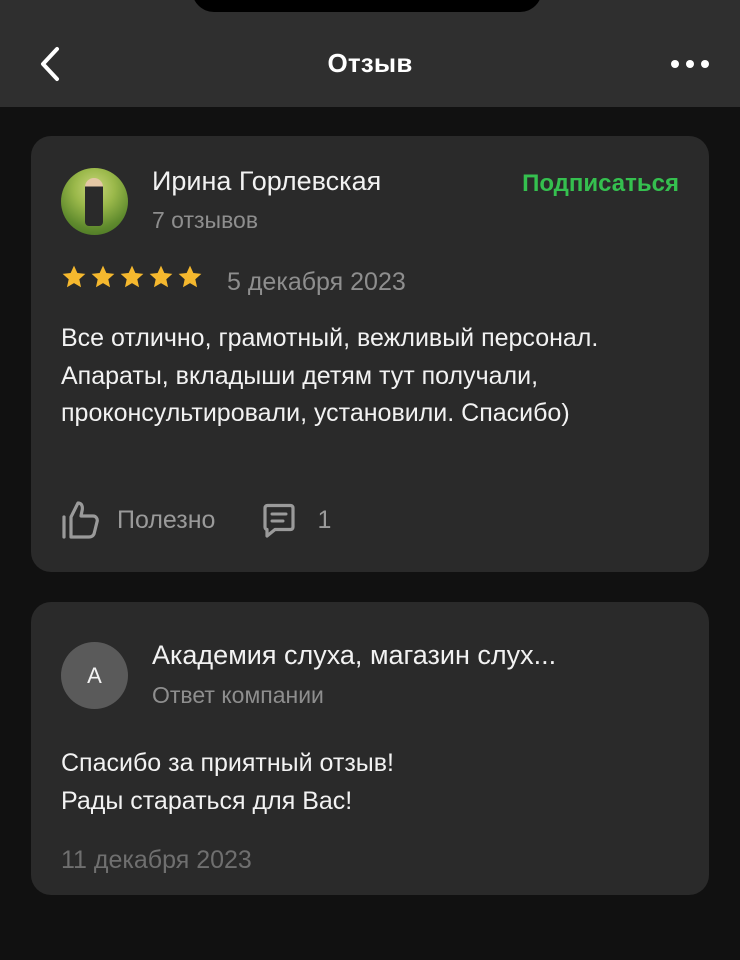  What do you see at coordinates (600, 184) in the screenshot?
I see `subscribe-button: Подписаться` at bounding box center [600, 184].